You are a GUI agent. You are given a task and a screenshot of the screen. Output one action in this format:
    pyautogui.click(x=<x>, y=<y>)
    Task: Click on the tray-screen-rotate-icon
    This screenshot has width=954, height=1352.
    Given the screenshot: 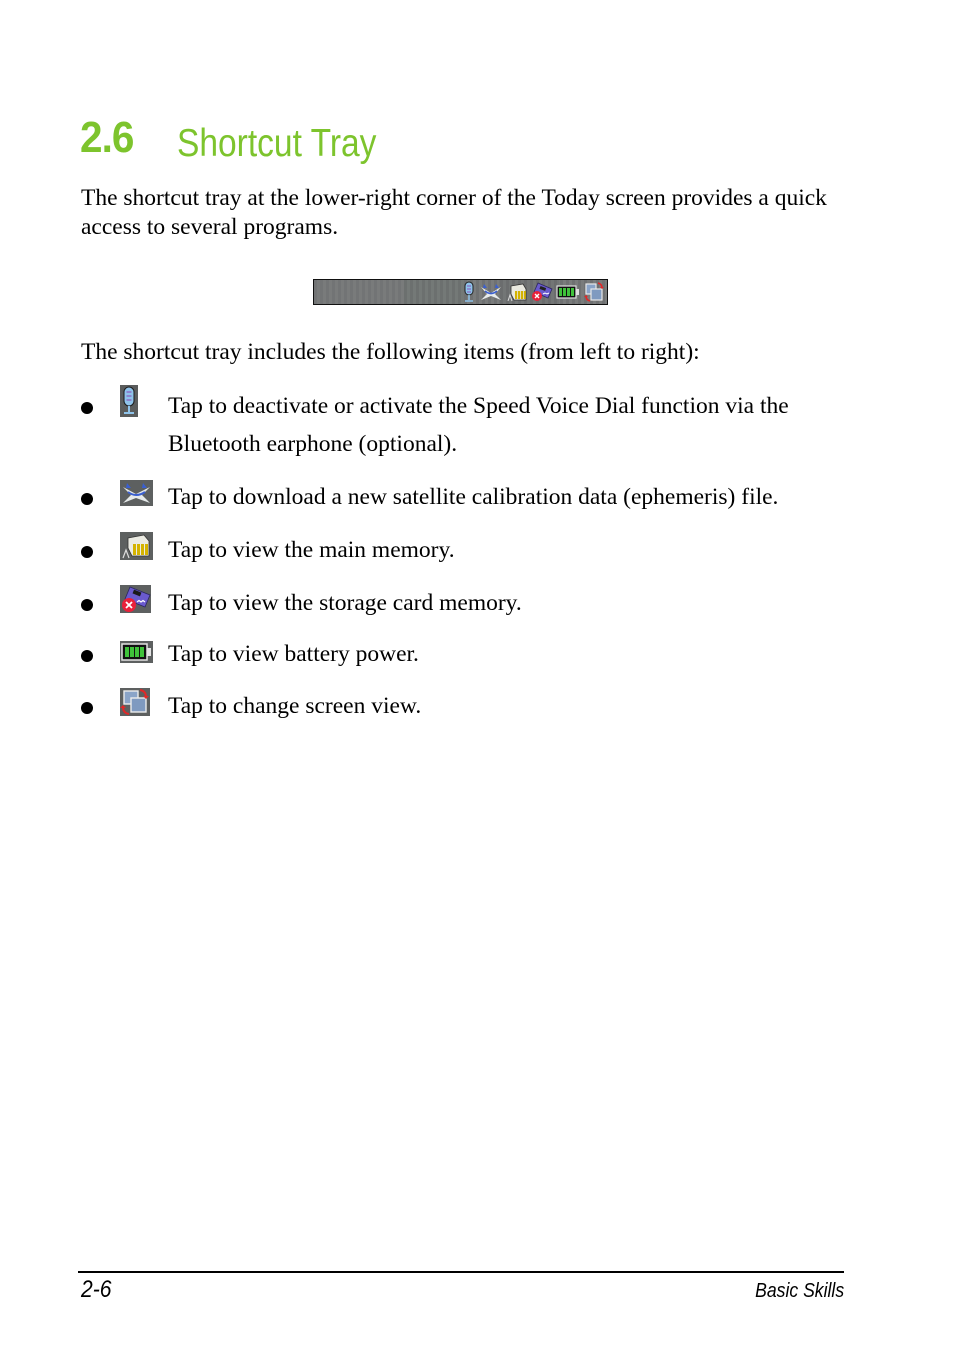 What is the action you would take?
    pyautogui.click(x=594, y=292)
    